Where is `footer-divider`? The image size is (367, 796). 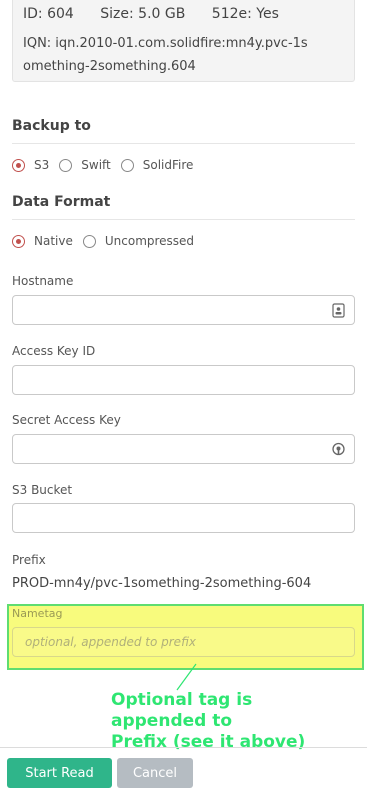
footer-divider is located at coordinates (183, 747).